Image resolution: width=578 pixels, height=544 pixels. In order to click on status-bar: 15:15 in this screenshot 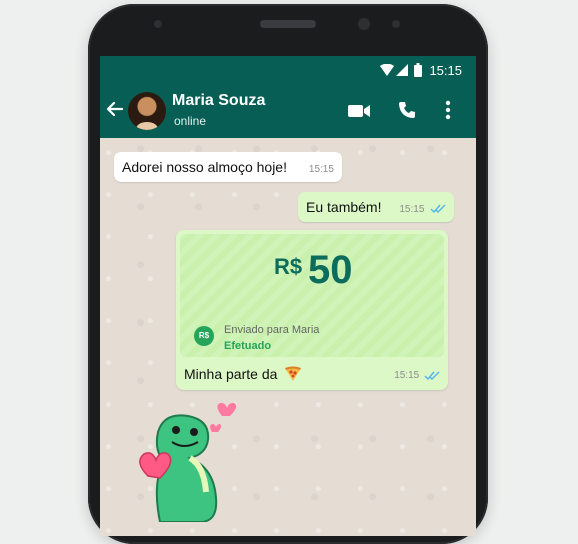, I will do `click(288, 70)`.